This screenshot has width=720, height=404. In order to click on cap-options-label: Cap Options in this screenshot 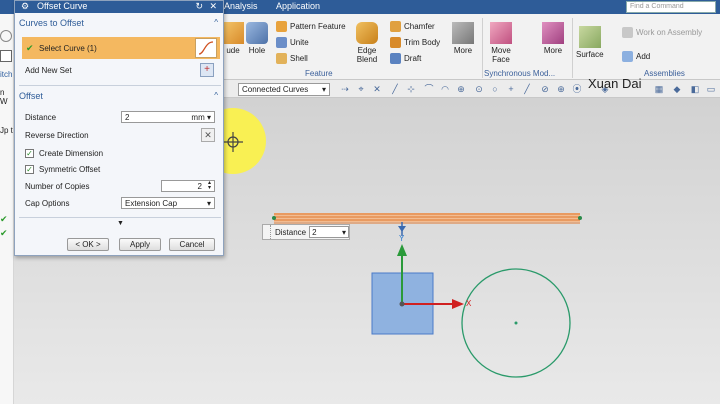, I will do `click(47, 203)`.